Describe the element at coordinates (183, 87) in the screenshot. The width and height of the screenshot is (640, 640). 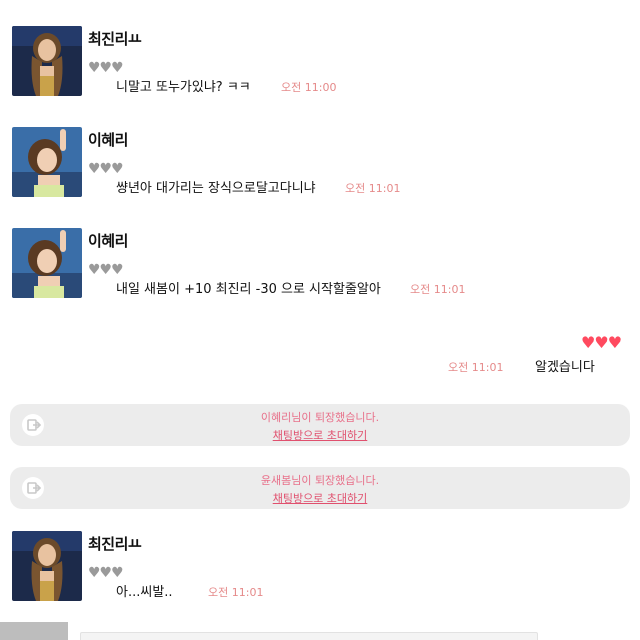
I see `message-text: 니말고 또누가있냐? ㅋㅋ` at that location.